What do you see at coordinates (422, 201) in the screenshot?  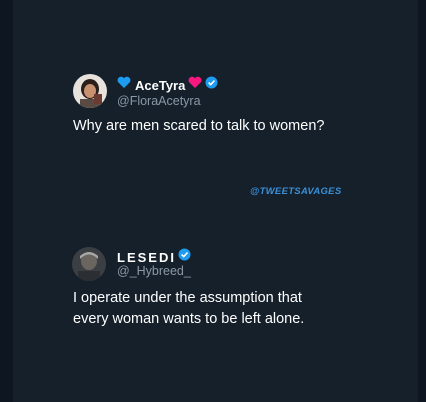 I see `right-edge` at bounding box center [422, 201].